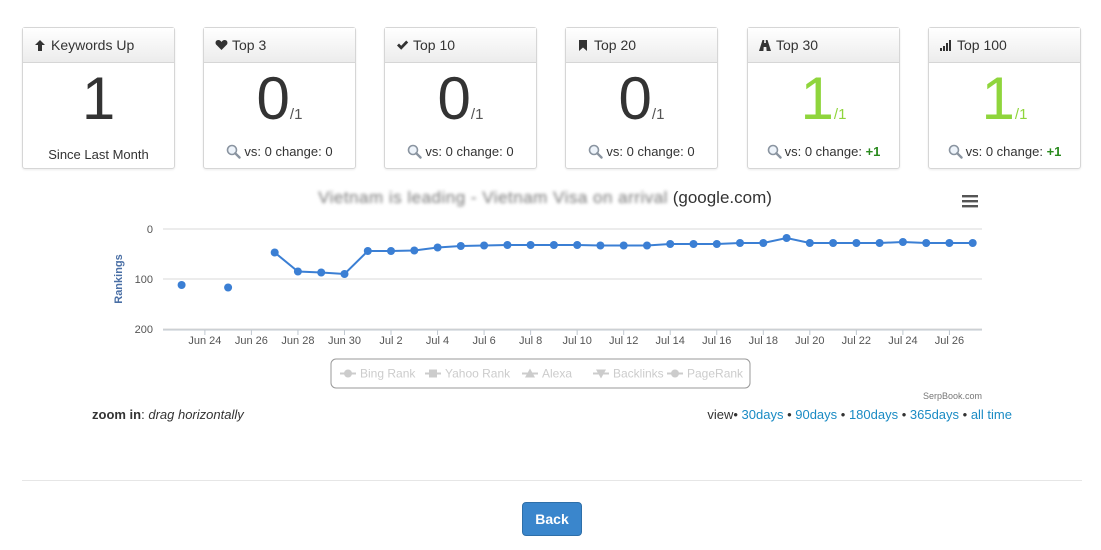 The width and height of the screenshot is (1101, 550). I want to click on zoom-hint: drag horizontally, so click(196, 414).